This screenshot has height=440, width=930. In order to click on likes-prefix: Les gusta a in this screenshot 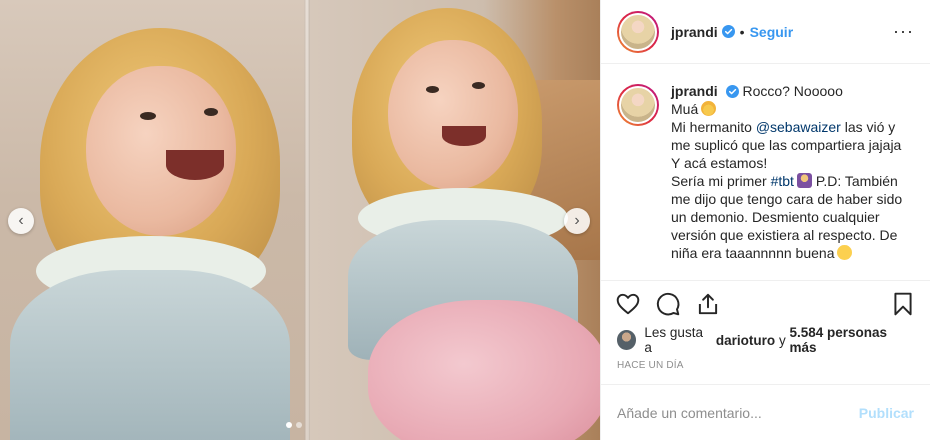, I will do `click(673, 340)`.